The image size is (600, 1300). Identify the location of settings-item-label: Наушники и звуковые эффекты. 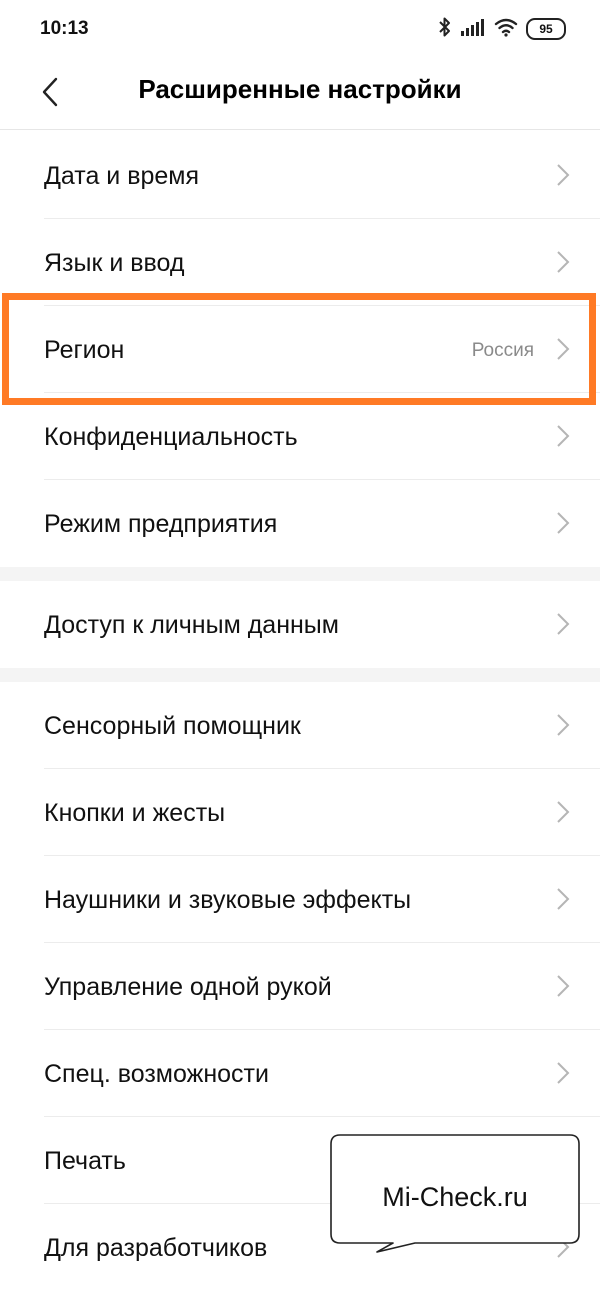
(228, 900).